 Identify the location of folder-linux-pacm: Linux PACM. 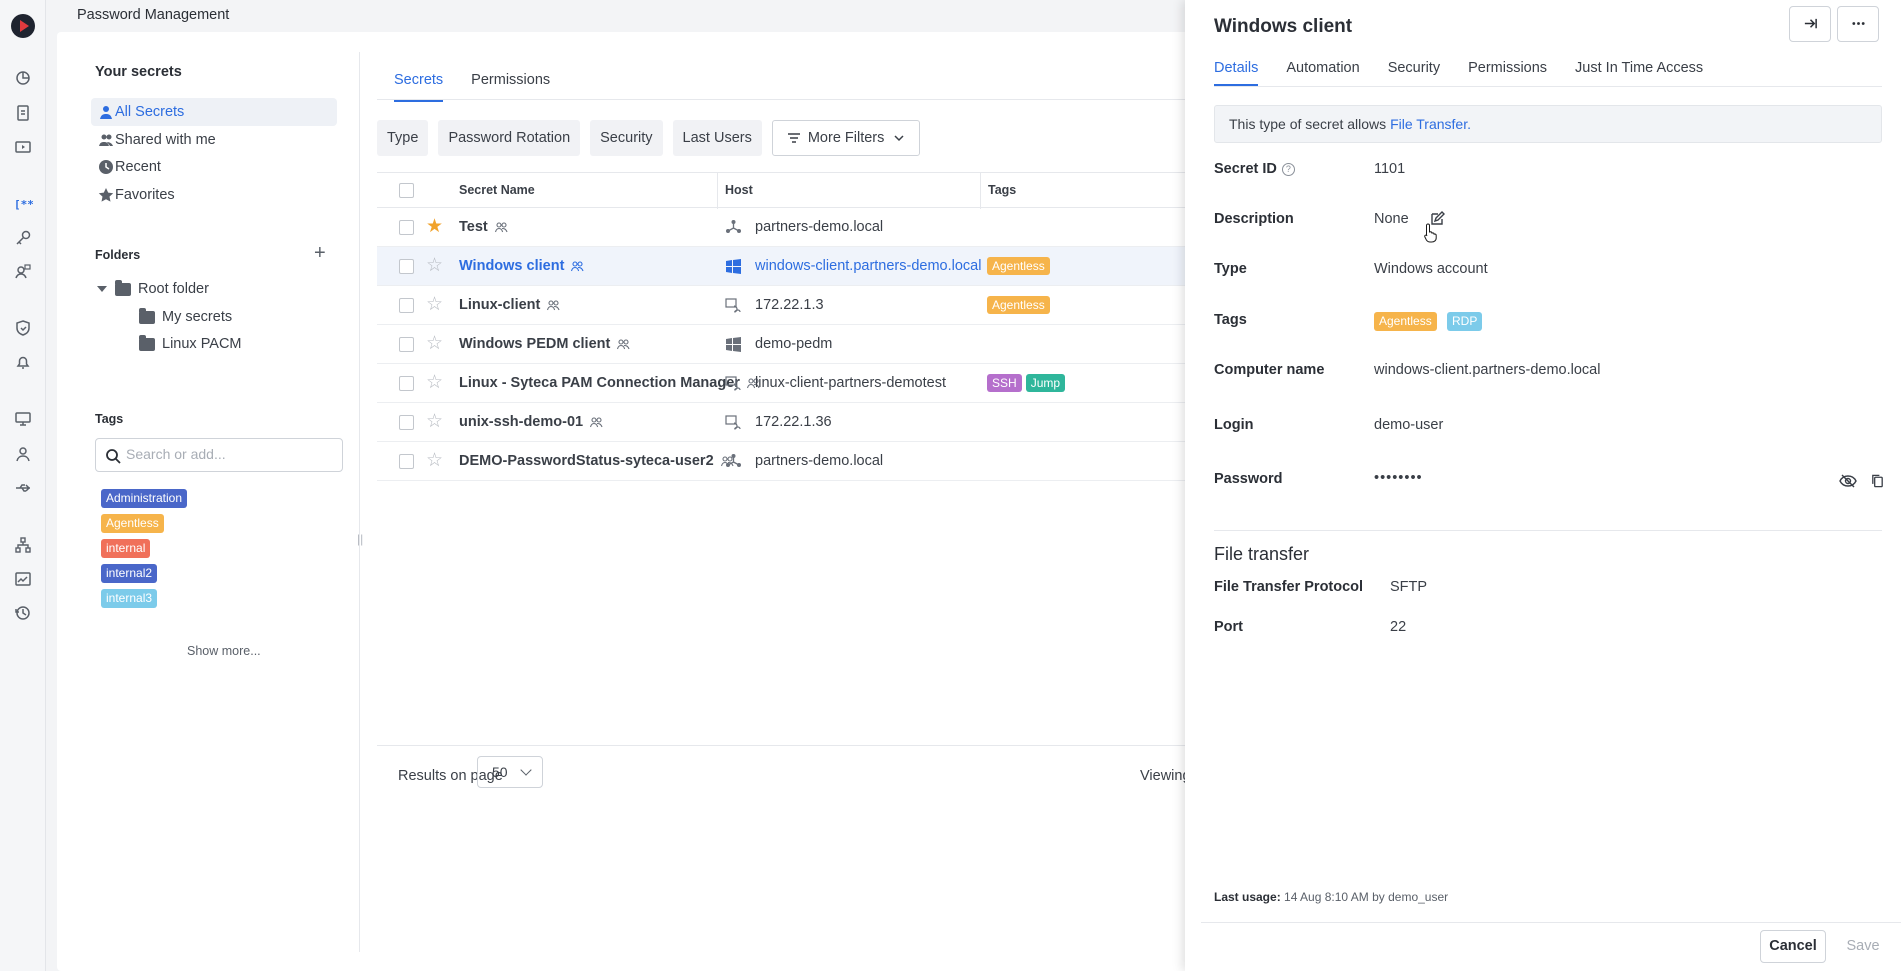
(190, 344).